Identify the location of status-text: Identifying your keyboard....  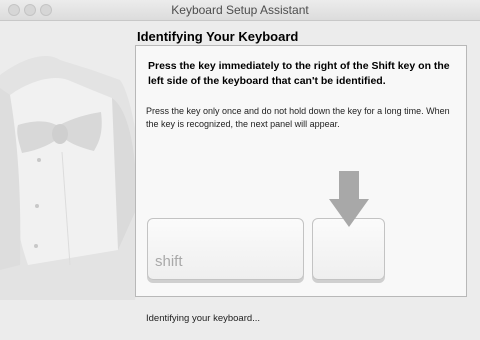
(203, 318).